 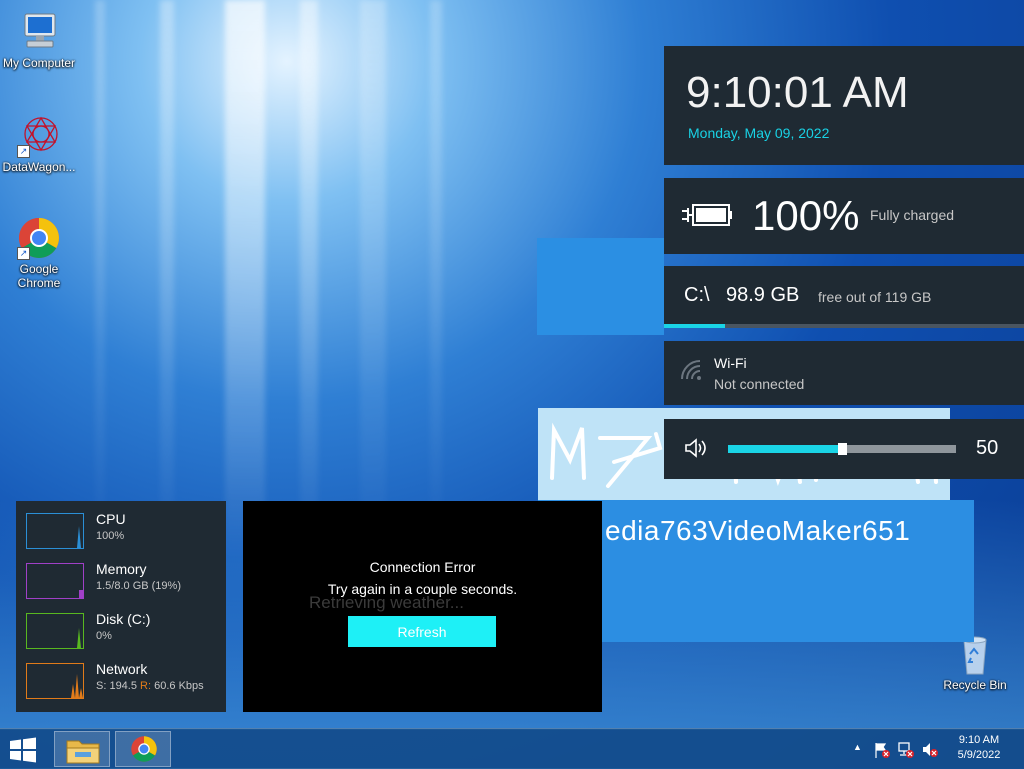 I want to click on error-message: Try again in a couple seconds., so click(x=422, y=589).